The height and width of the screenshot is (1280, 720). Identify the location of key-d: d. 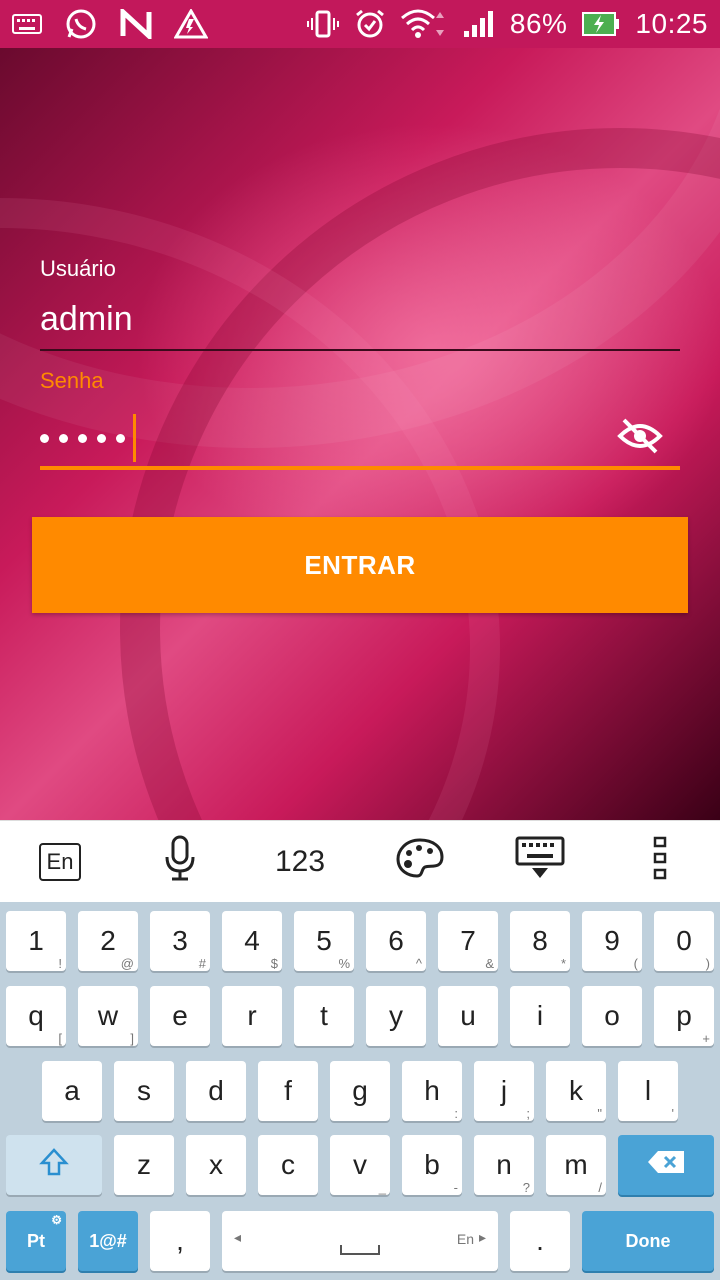
(216, 1091).